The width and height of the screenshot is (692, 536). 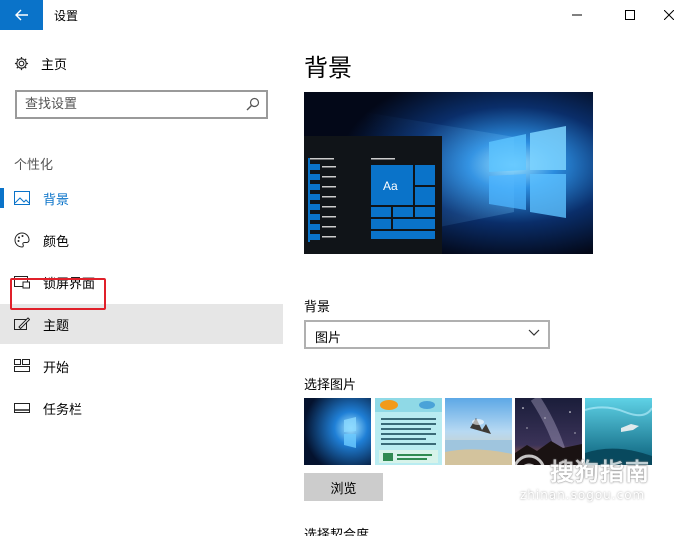 I want to click on sidebar-item-label: 主题, so click(x=56, y=326).